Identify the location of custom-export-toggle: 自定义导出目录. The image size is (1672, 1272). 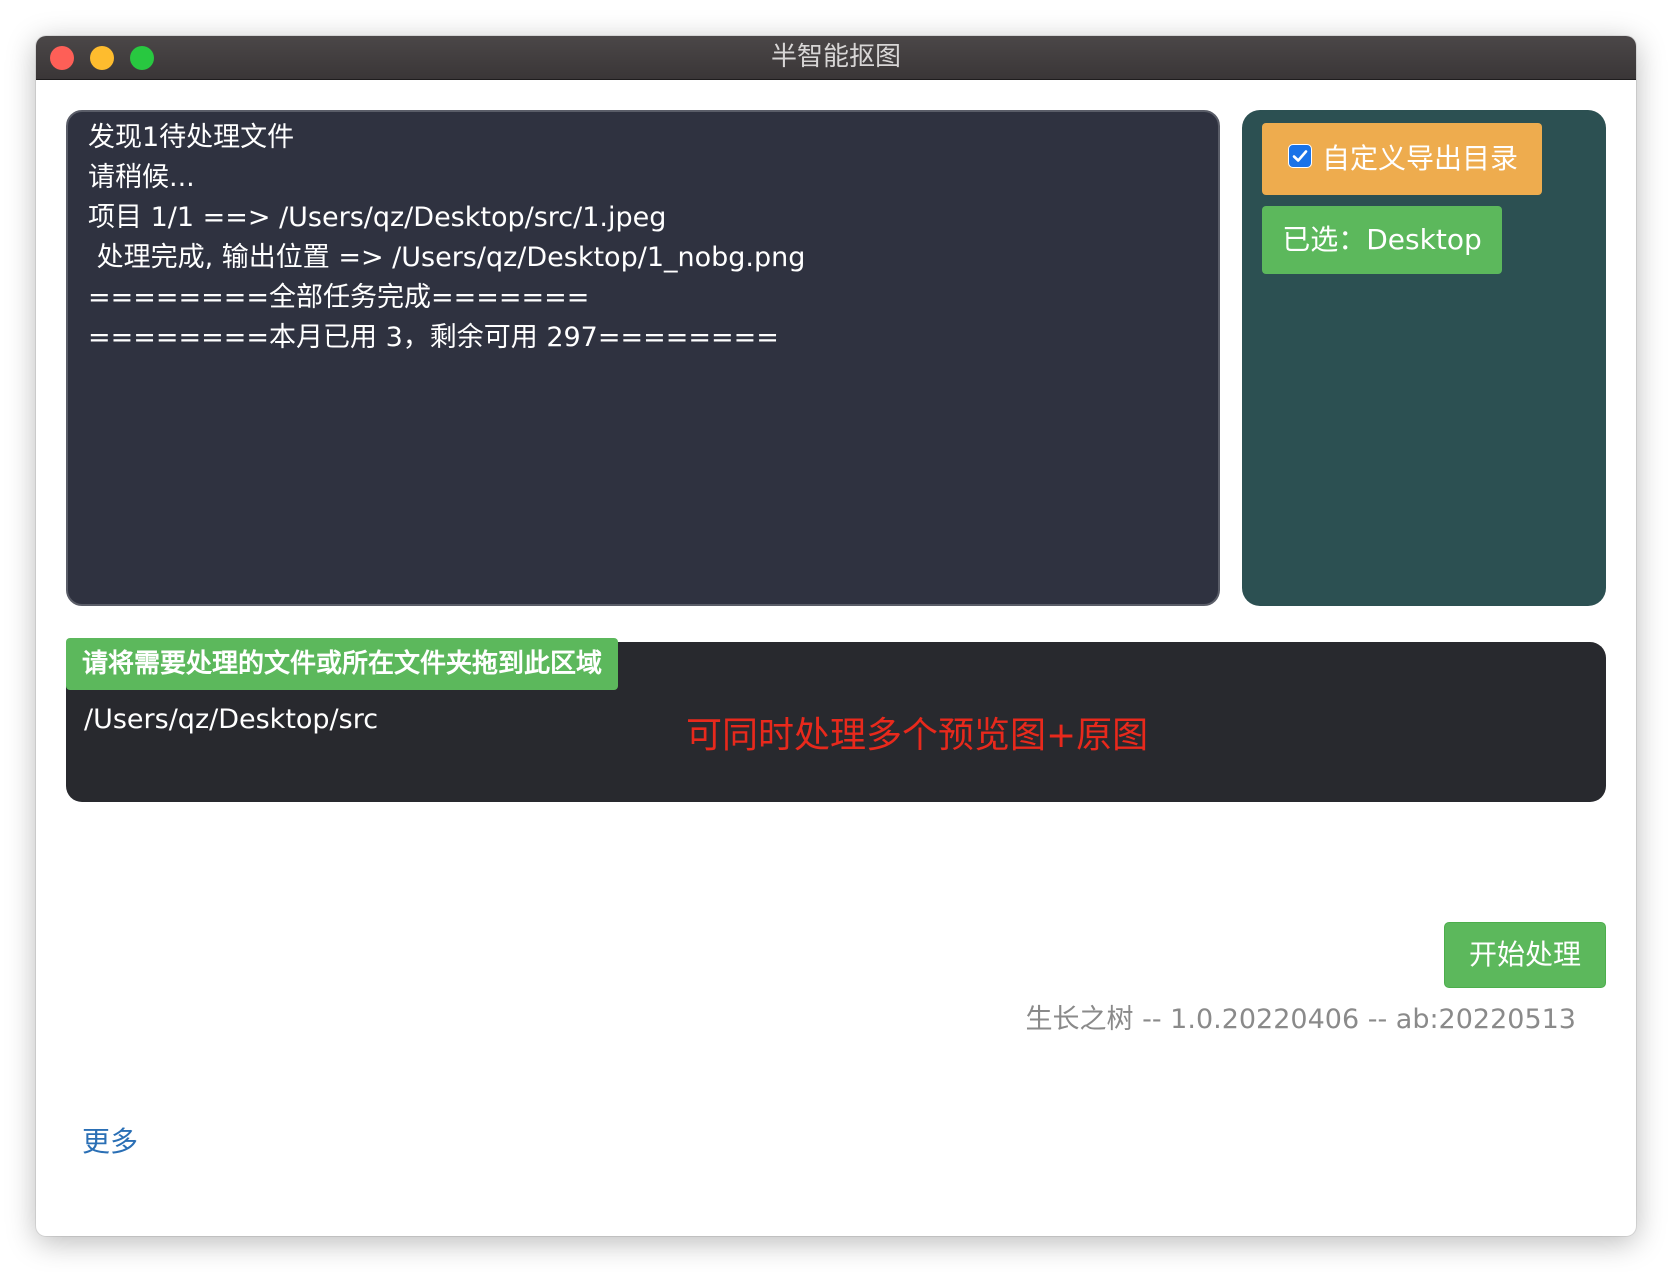
(1402, 159).